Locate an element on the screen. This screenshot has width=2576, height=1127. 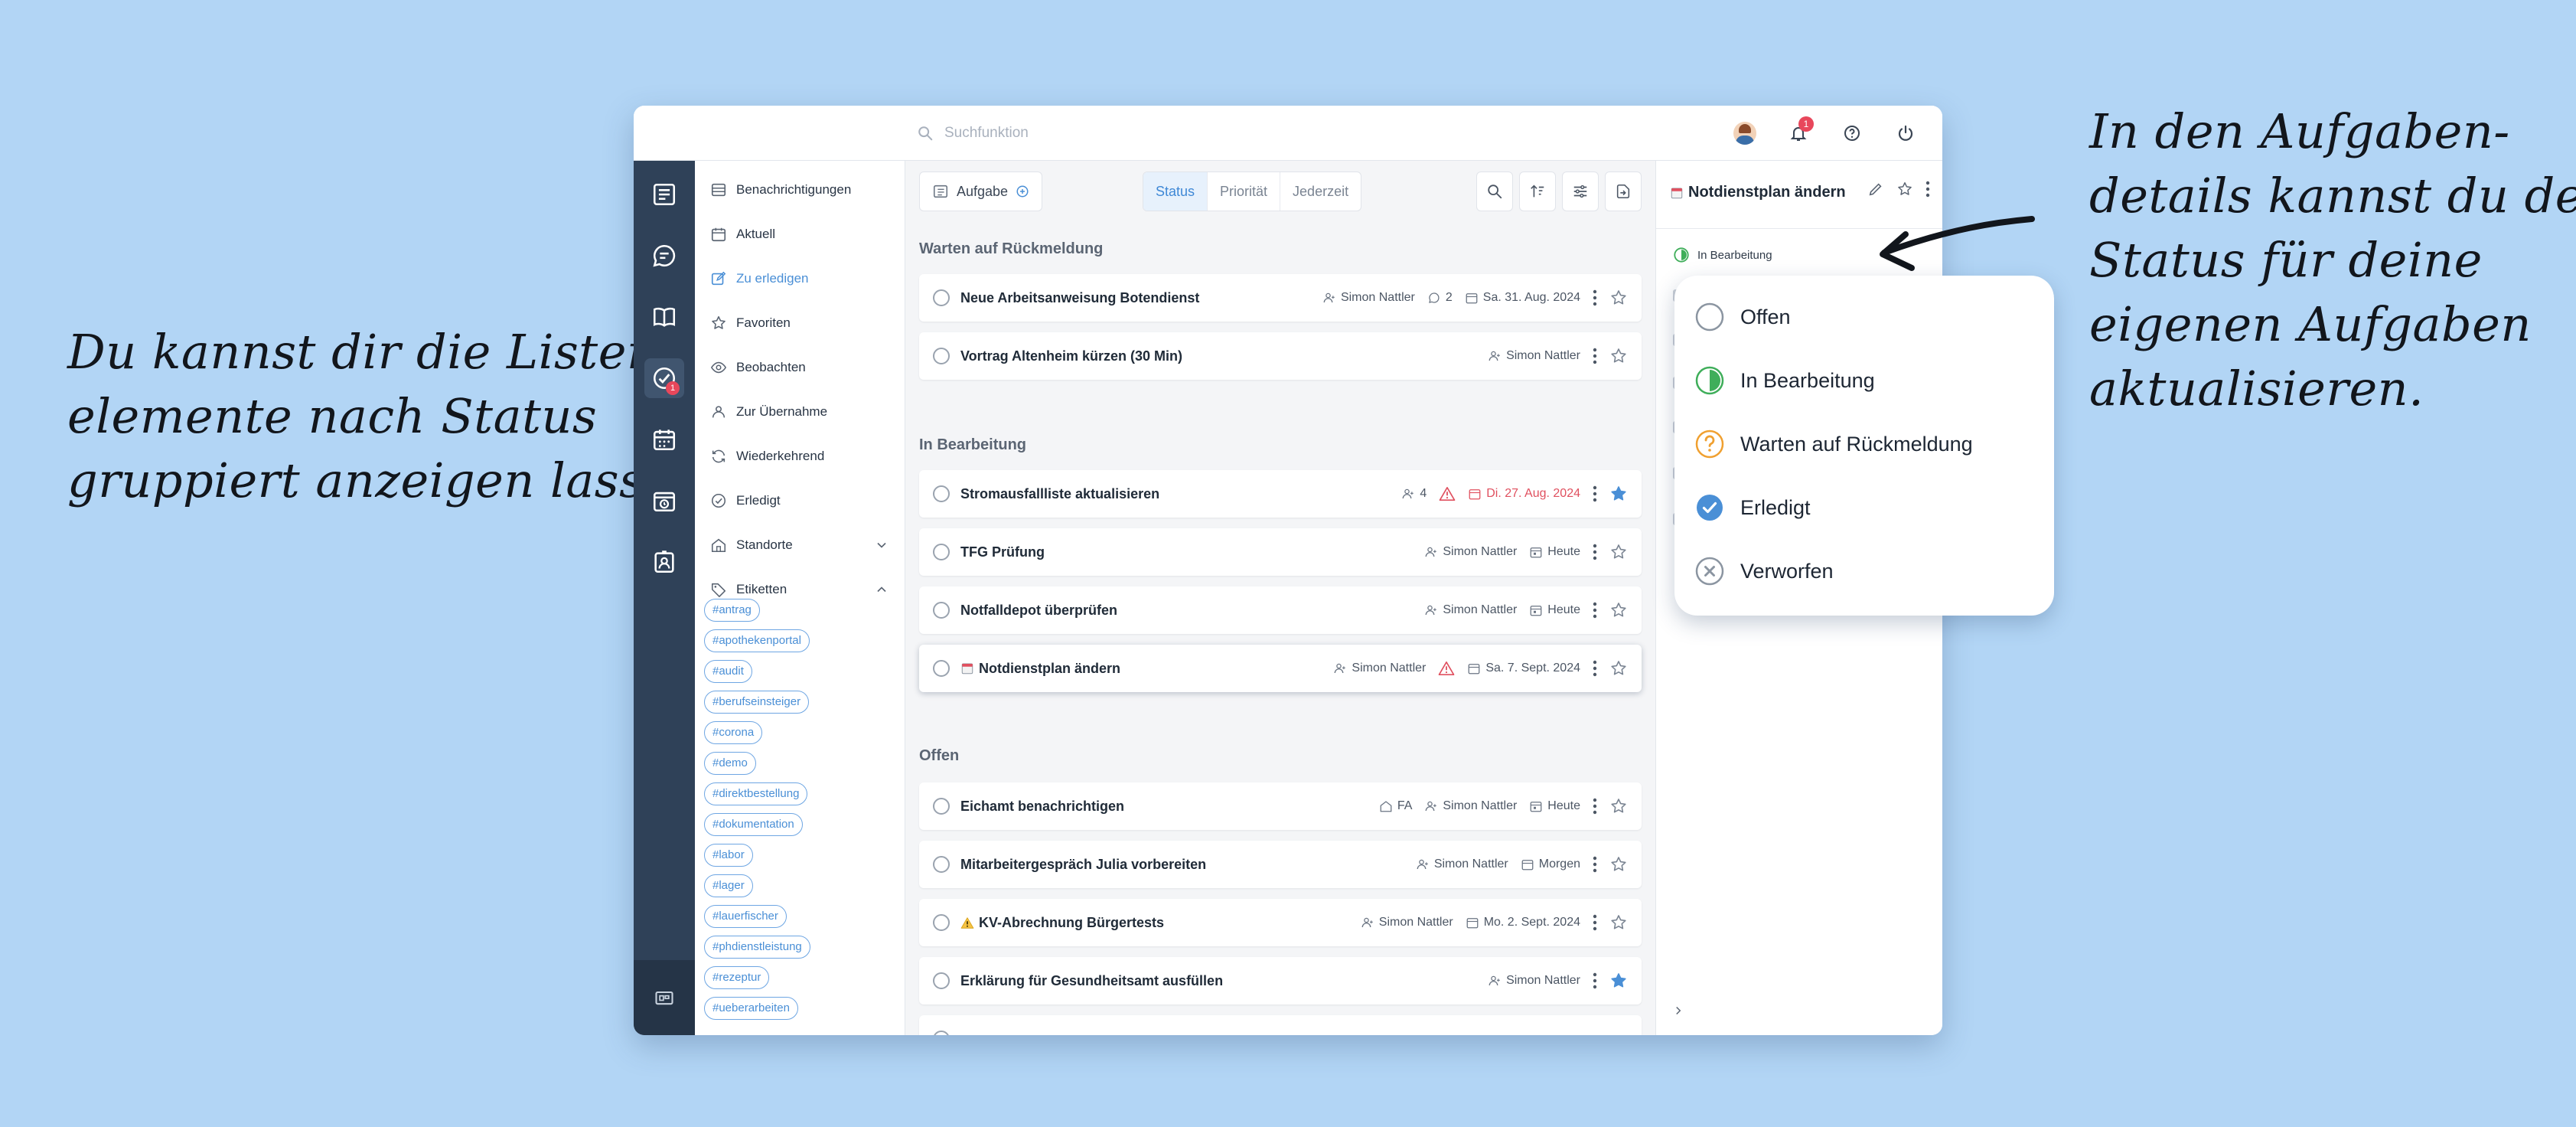
notifications-button: 1 is located at coordinates (1798, 133).